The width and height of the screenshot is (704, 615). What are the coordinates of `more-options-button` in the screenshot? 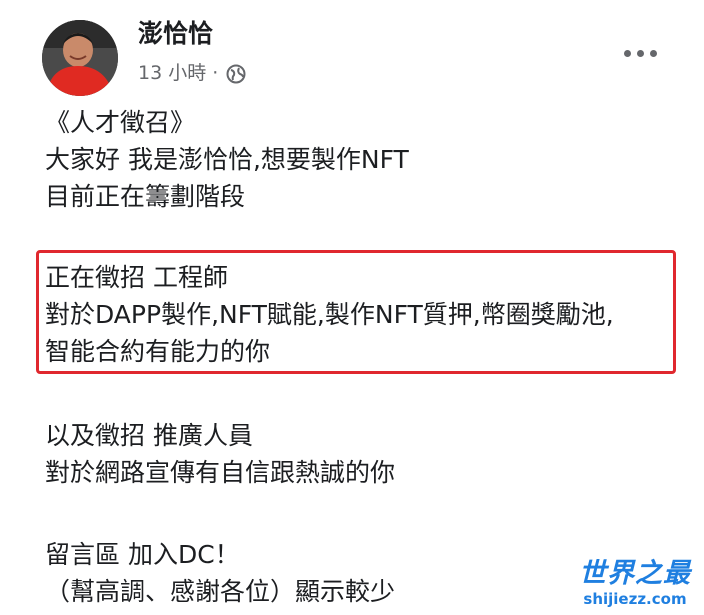 It's located at (640, 53).